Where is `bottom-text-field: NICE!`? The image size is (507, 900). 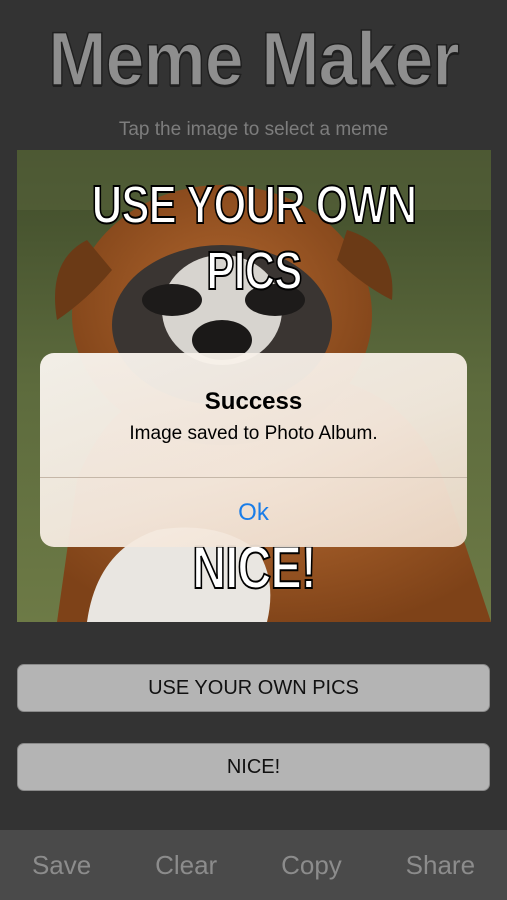
bottom-text-field: NICE! is located at coordinates (253, 767).